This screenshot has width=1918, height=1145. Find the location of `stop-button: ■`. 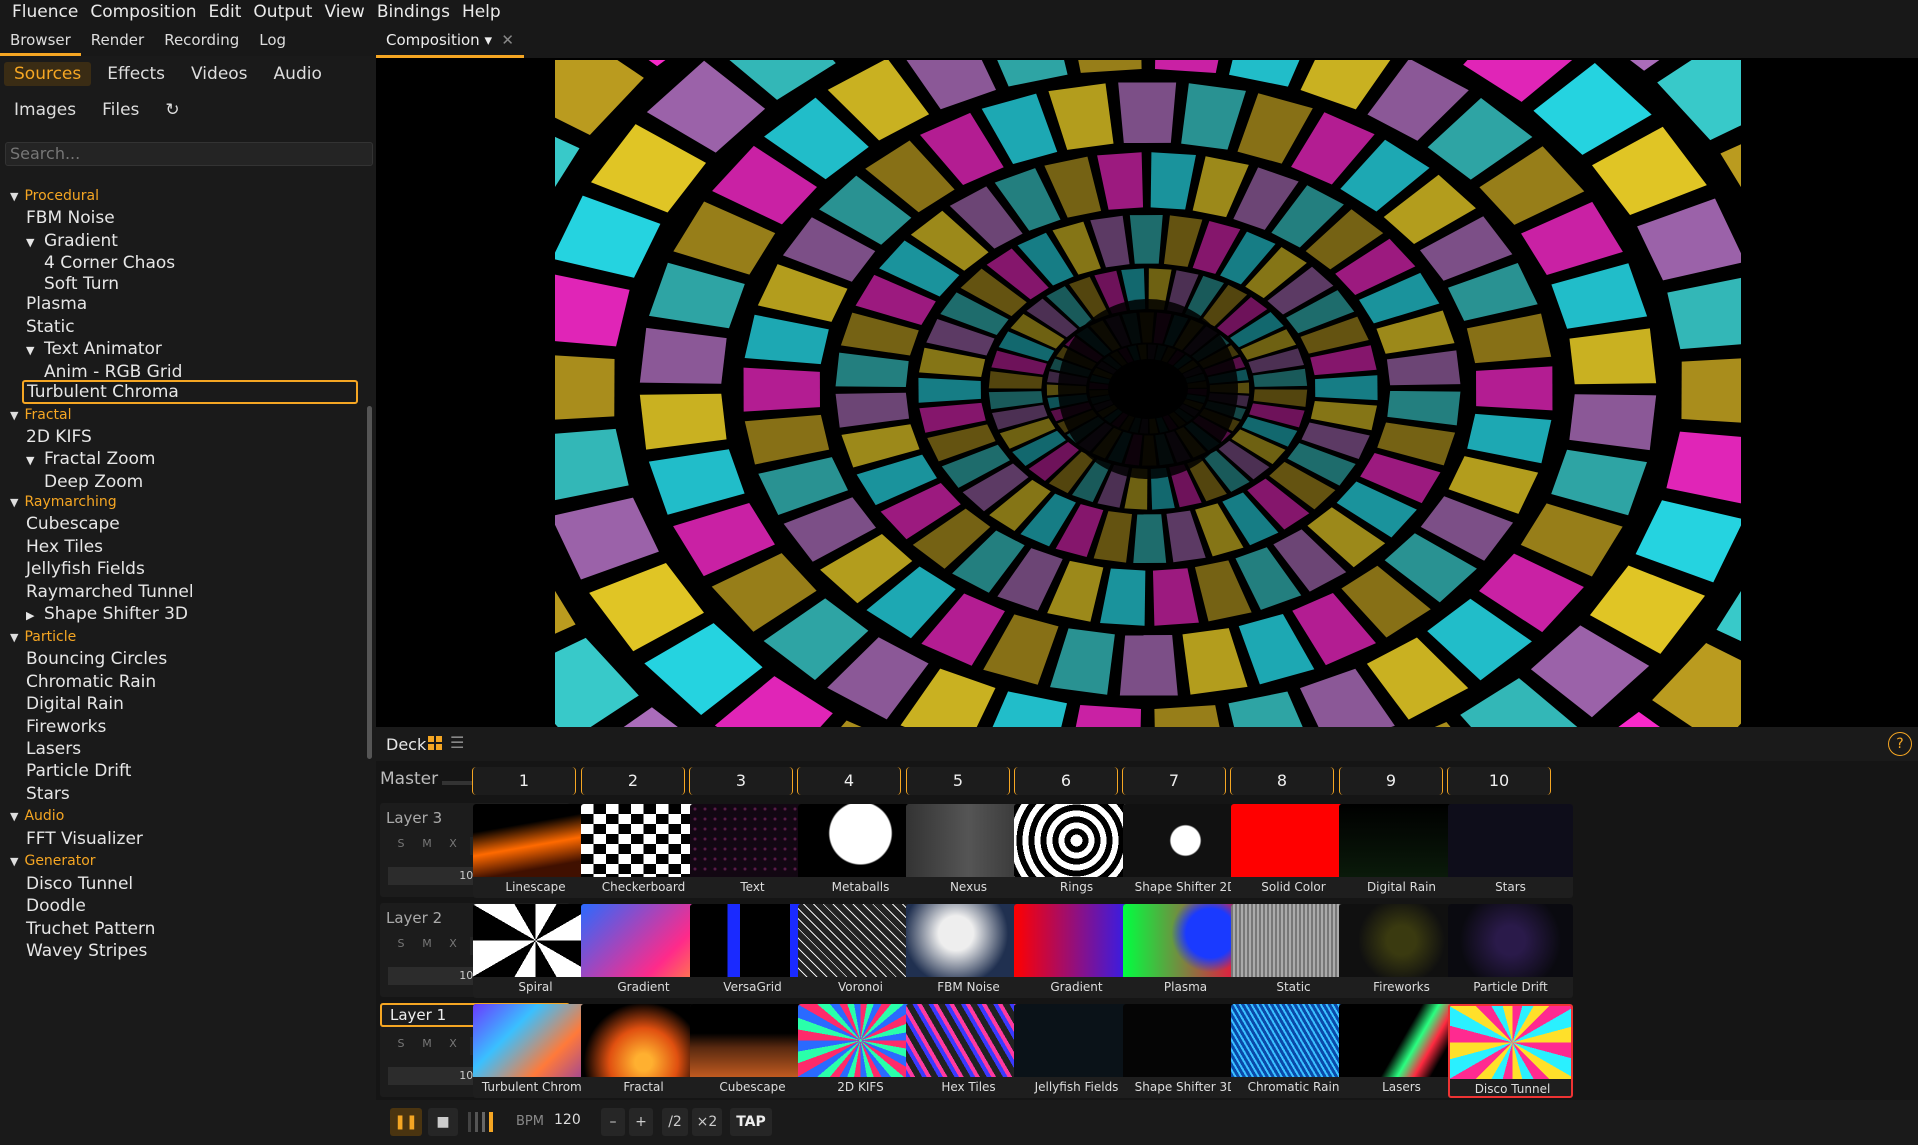

stop-button: ■ is located at coordinates (443, 1122).